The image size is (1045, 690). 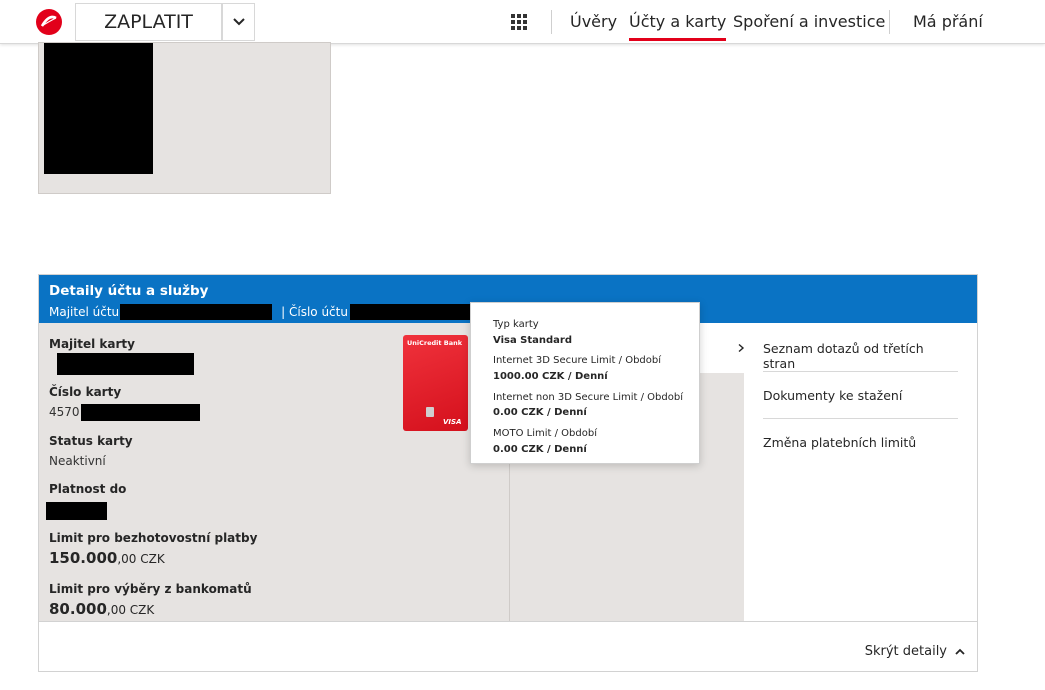 I want to click on redacted-account-number, so click(x=416, y=312).